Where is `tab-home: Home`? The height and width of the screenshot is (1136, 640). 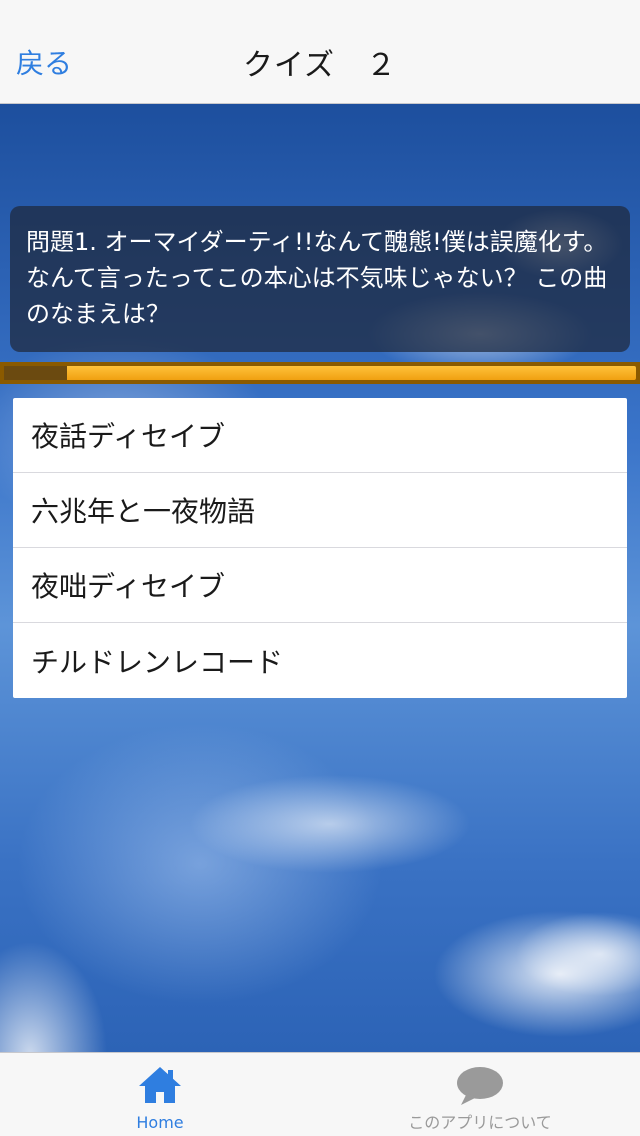 tab-home: Home is located at coordinates (160, 1094).